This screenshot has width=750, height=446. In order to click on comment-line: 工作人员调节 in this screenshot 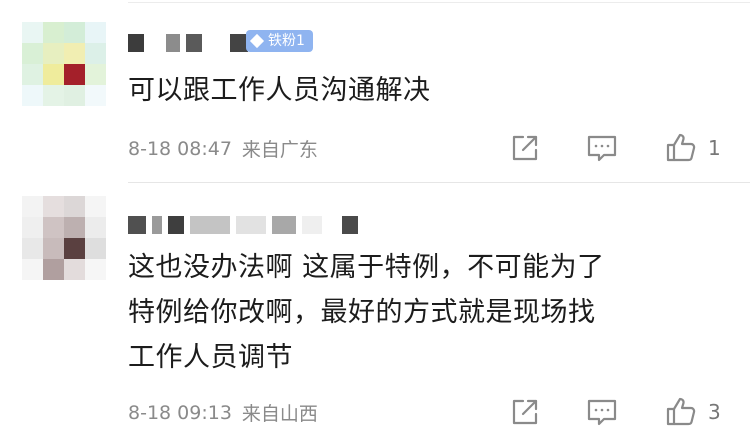, I will do `click(210, 357)`.